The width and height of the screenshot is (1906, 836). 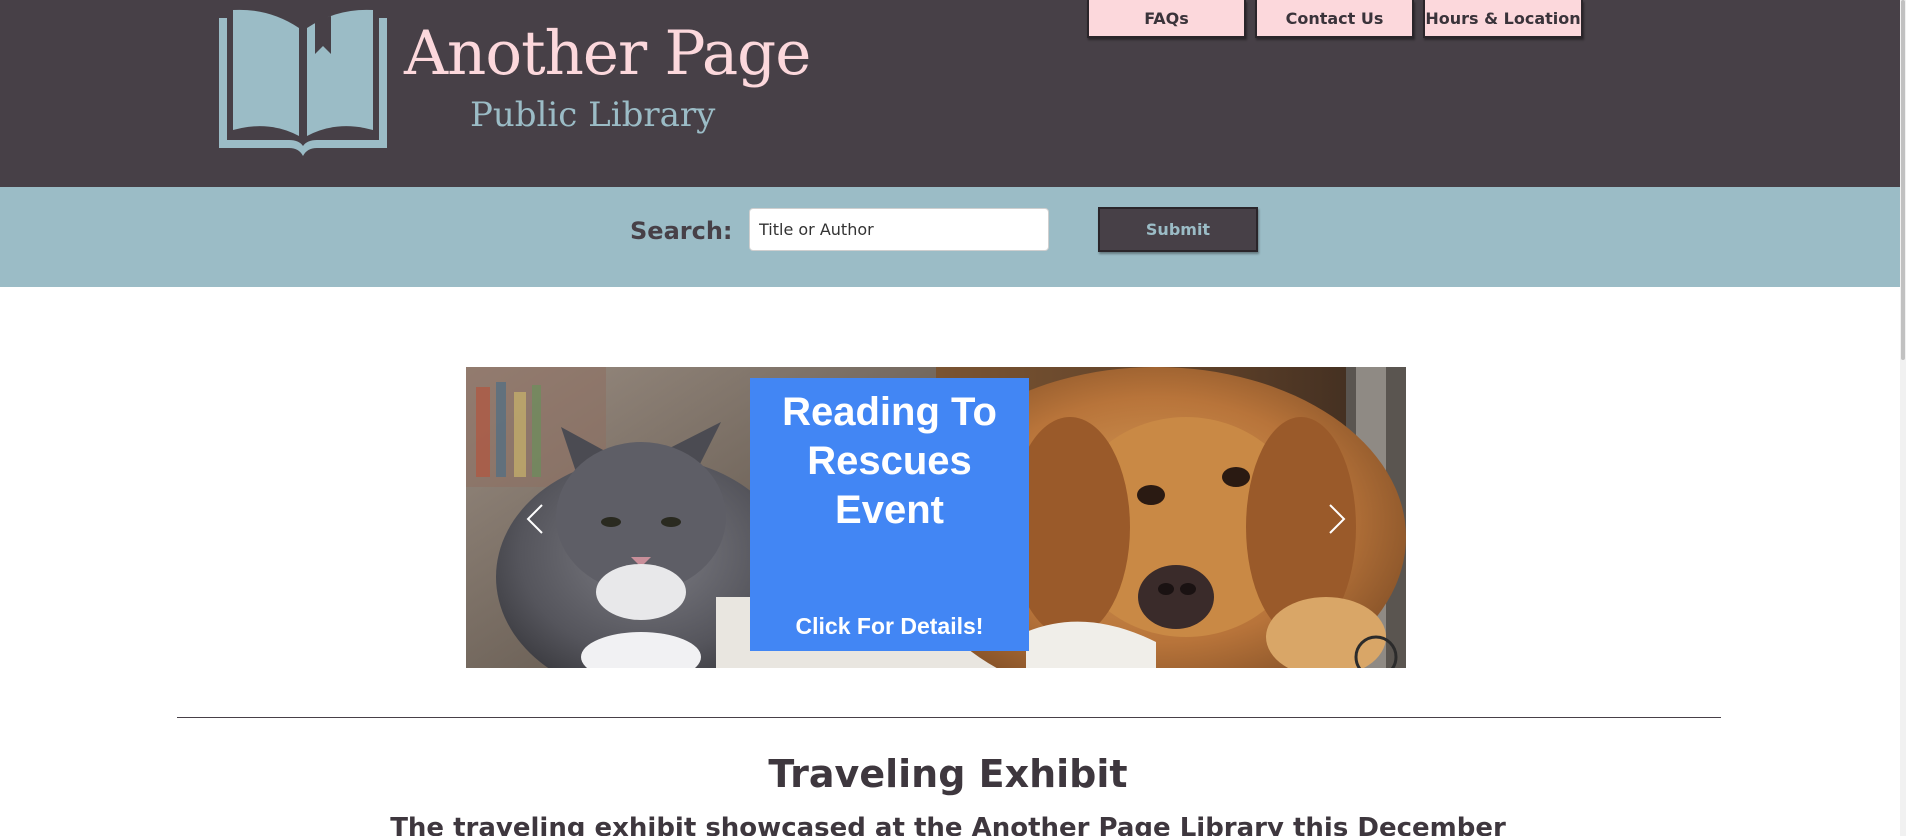 I want to click on nav-contact-button: Contact Us, so click(x=1334, y=19).